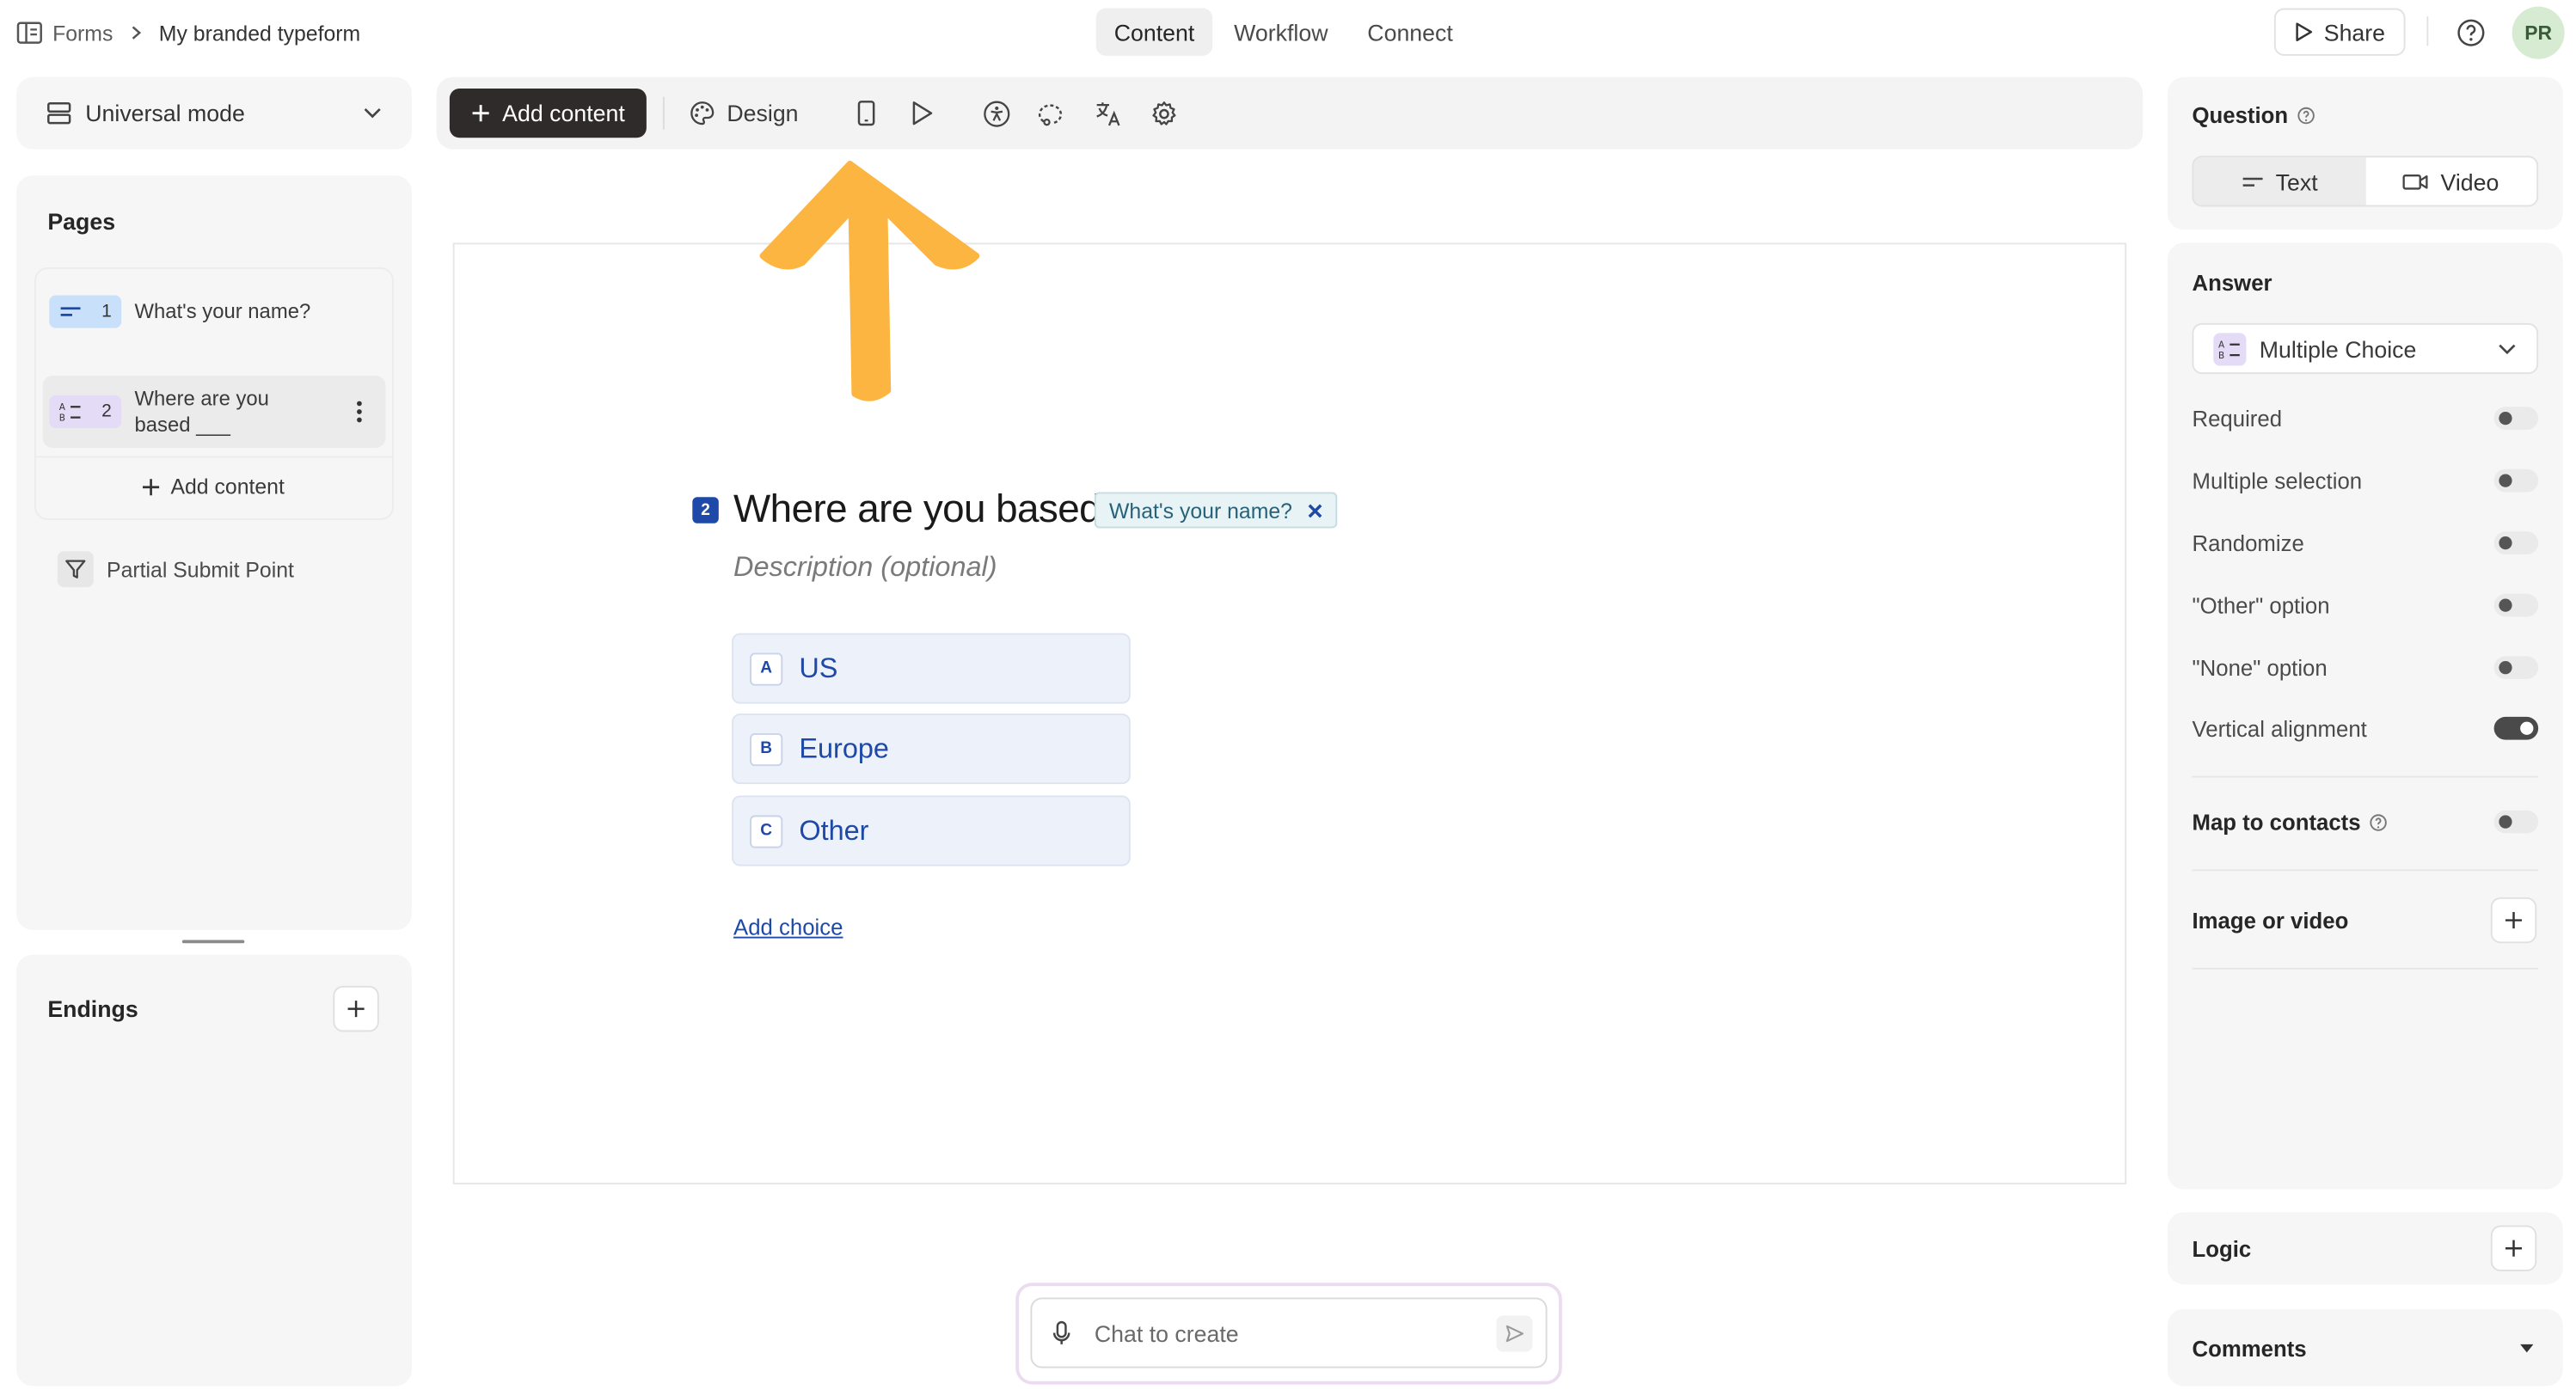 Image resolution: width=2576 pixels, height=1396 pixels. What do you see at coordinates (2538, 32) in the screenshot?
I see `avatar: PR` at bounding box center [2538, 32].